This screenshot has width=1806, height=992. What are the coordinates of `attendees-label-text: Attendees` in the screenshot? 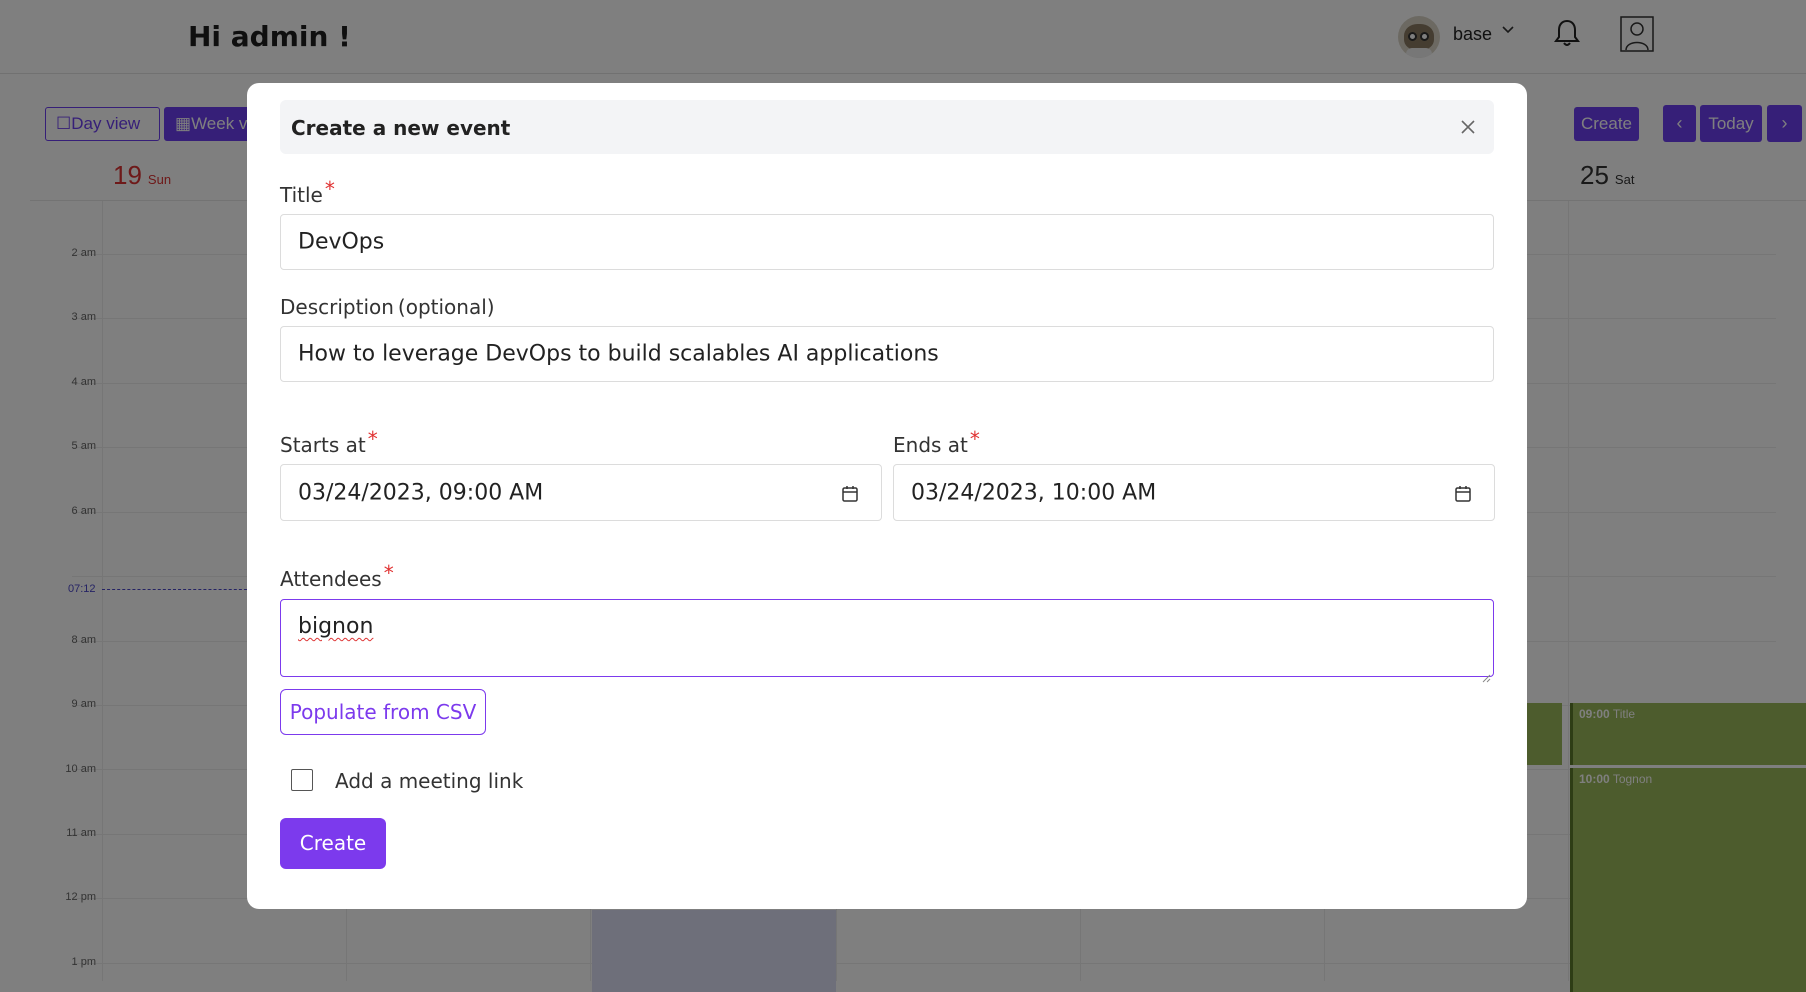 It's located at (331, 579).